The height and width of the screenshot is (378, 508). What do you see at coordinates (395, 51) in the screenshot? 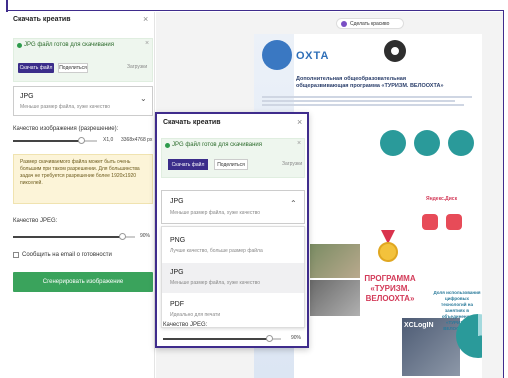
I see `bicycle-icon` at bounding box center [395, 51].